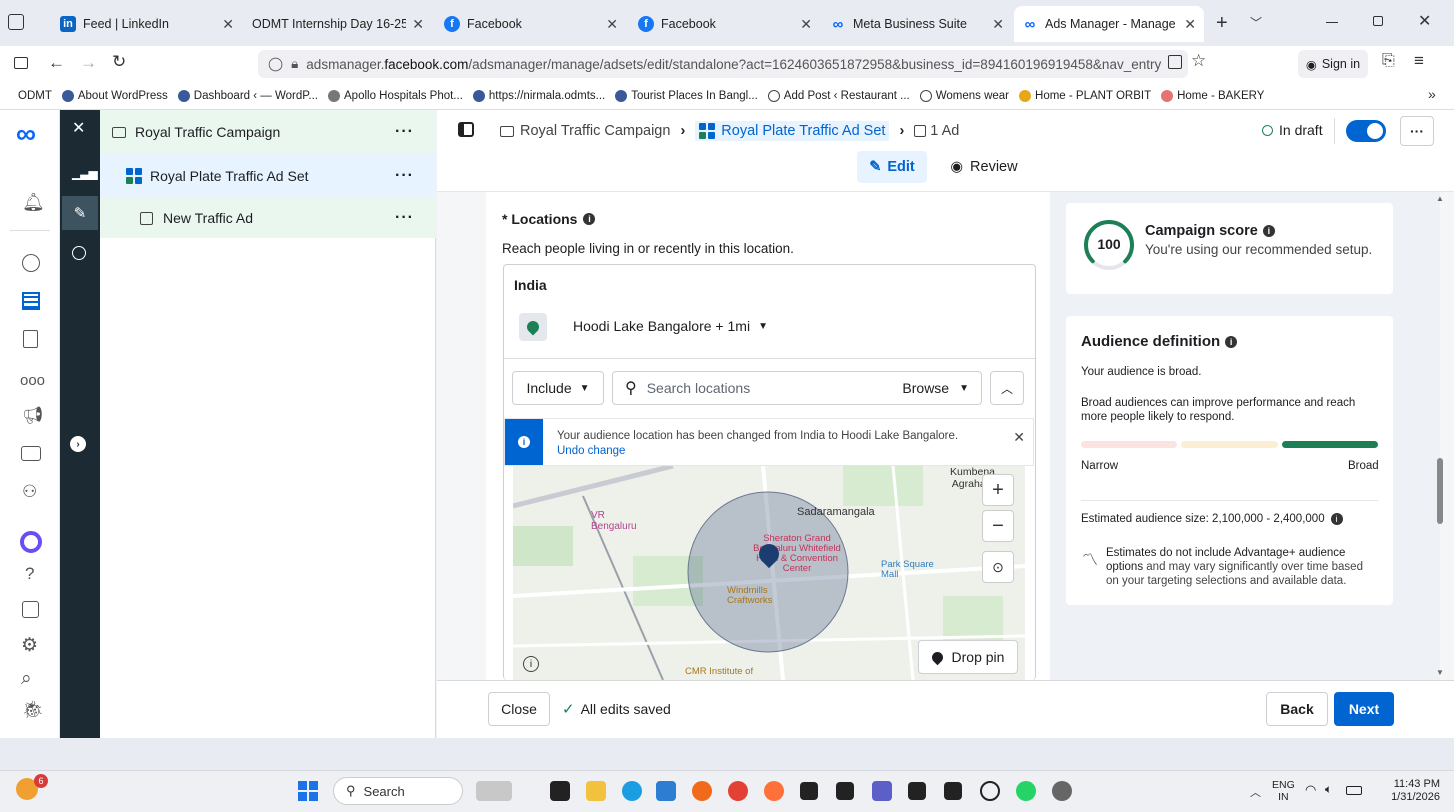 This screenshot has width=1454, height=812. What do you see at coordinates (21, 63) in the screenshot?
I see `sidebar-toggle-icon` at bounding box center [21, 63].